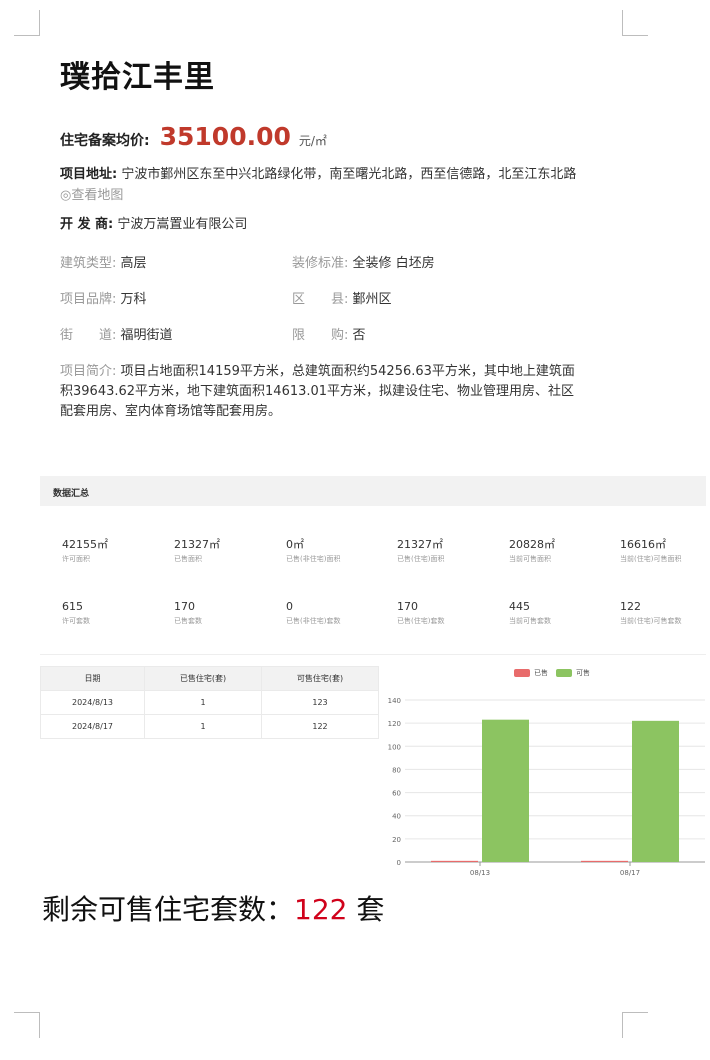 The width and height of the screenshot is (710, 1060). Describe the element at coordinates (349, 174) in the screenshot. I see `address-text: 宁波市鄞州区东至中兴北路绿化带，南至曙光北路，西至信德路，北至江东北路` at that location.